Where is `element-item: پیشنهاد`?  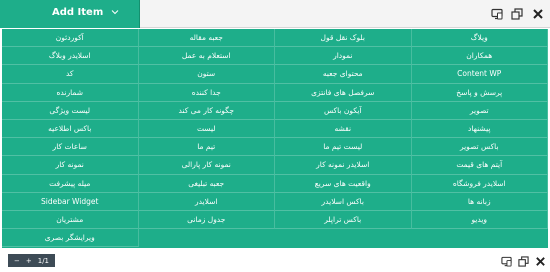
element-item: پیشنهاد is located at coordinates (479, 129).